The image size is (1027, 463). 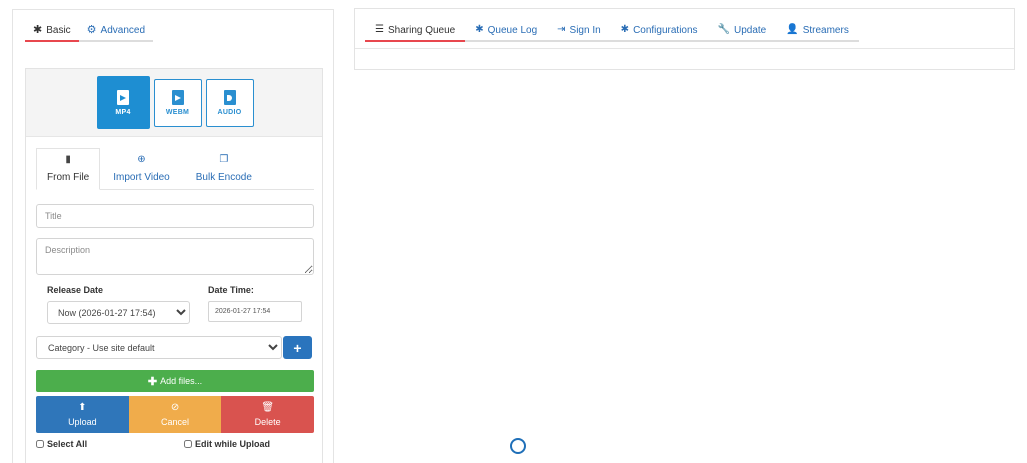 What do you see at coordinates (159, 347) in the screenshot?
I see `category-select: Category - Use site default` at bounding box center [159, 347].